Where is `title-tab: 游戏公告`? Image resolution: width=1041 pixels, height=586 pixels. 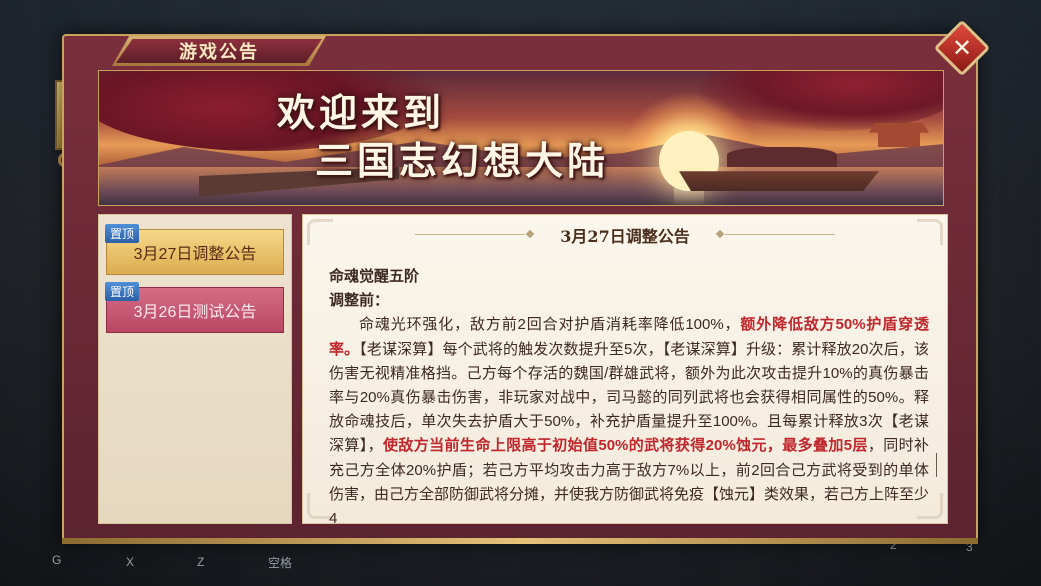
title-tab: 游戏公告 is located at coordinates (219, 51).